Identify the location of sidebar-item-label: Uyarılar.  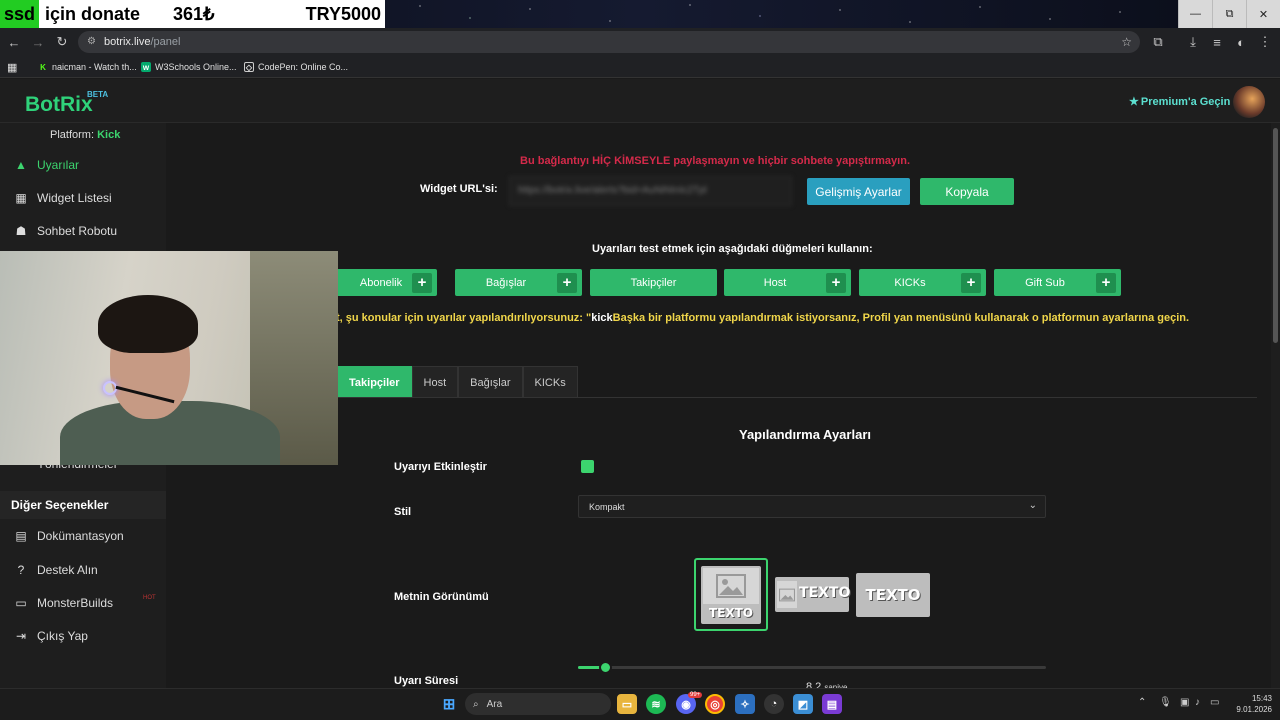
(58, 165).